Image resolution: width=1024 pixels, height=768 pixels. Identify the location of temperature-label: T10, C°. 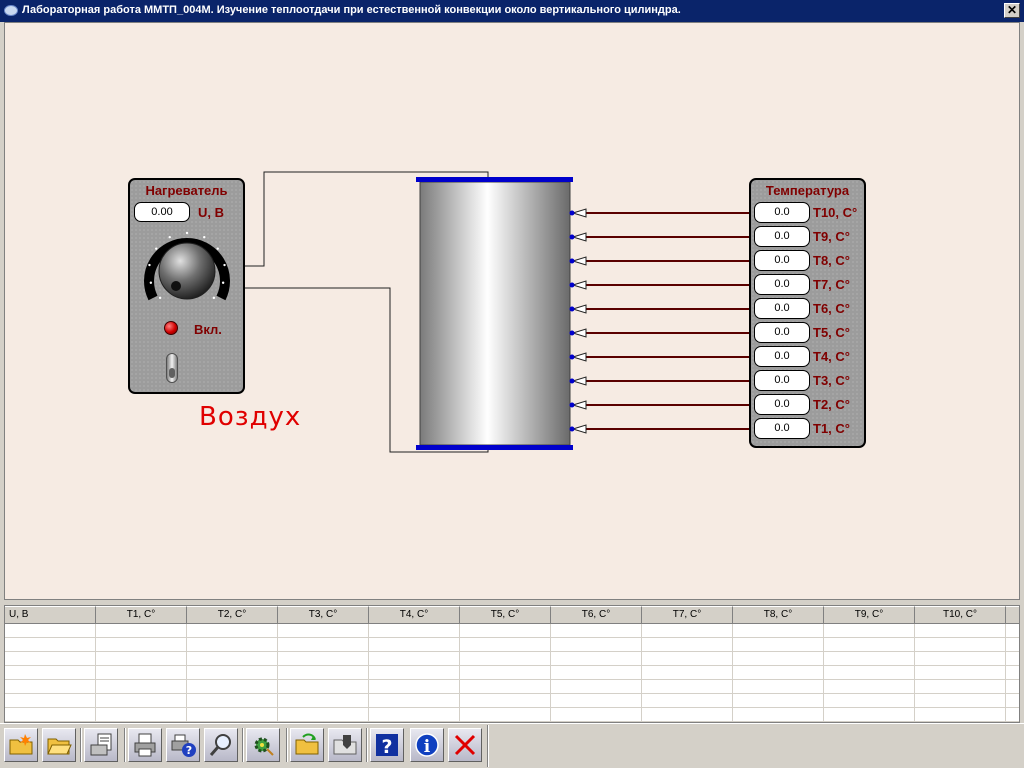
(835, 212).